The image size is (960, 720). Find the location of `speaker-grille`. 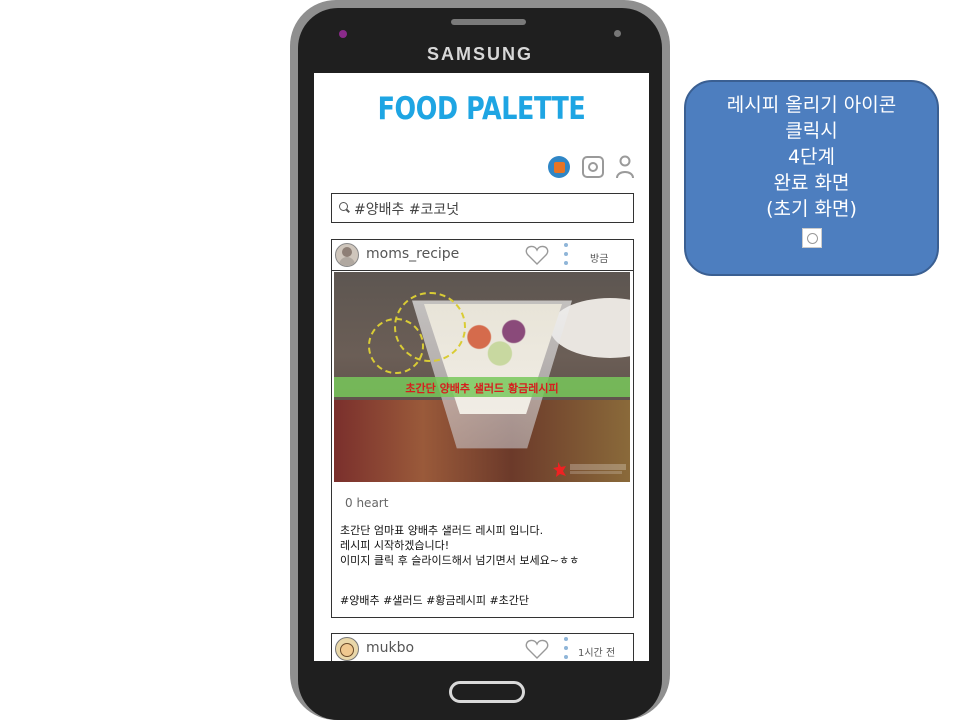

speaker-grille is located at coordinates (488, 22).